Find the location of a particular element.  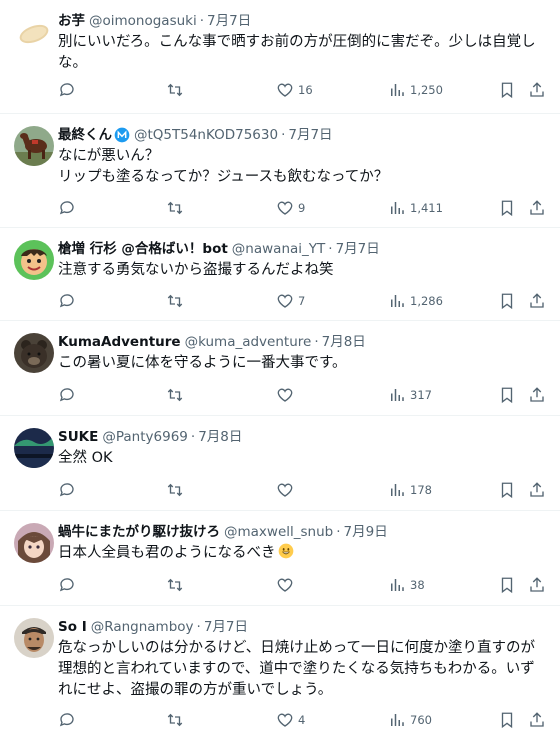

display-name: SUKE is located at coordinates (78, 437).